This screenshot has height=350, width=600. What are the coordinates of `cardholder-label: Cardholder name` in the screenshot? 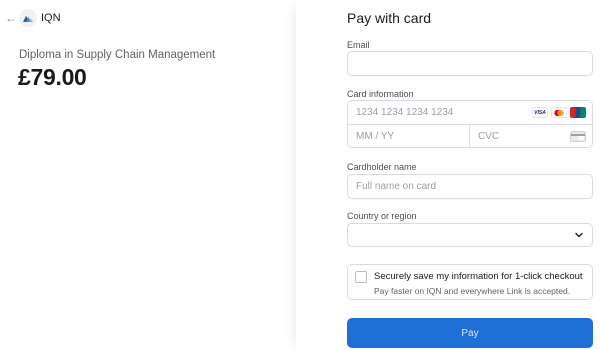 It's located at (382, 167).